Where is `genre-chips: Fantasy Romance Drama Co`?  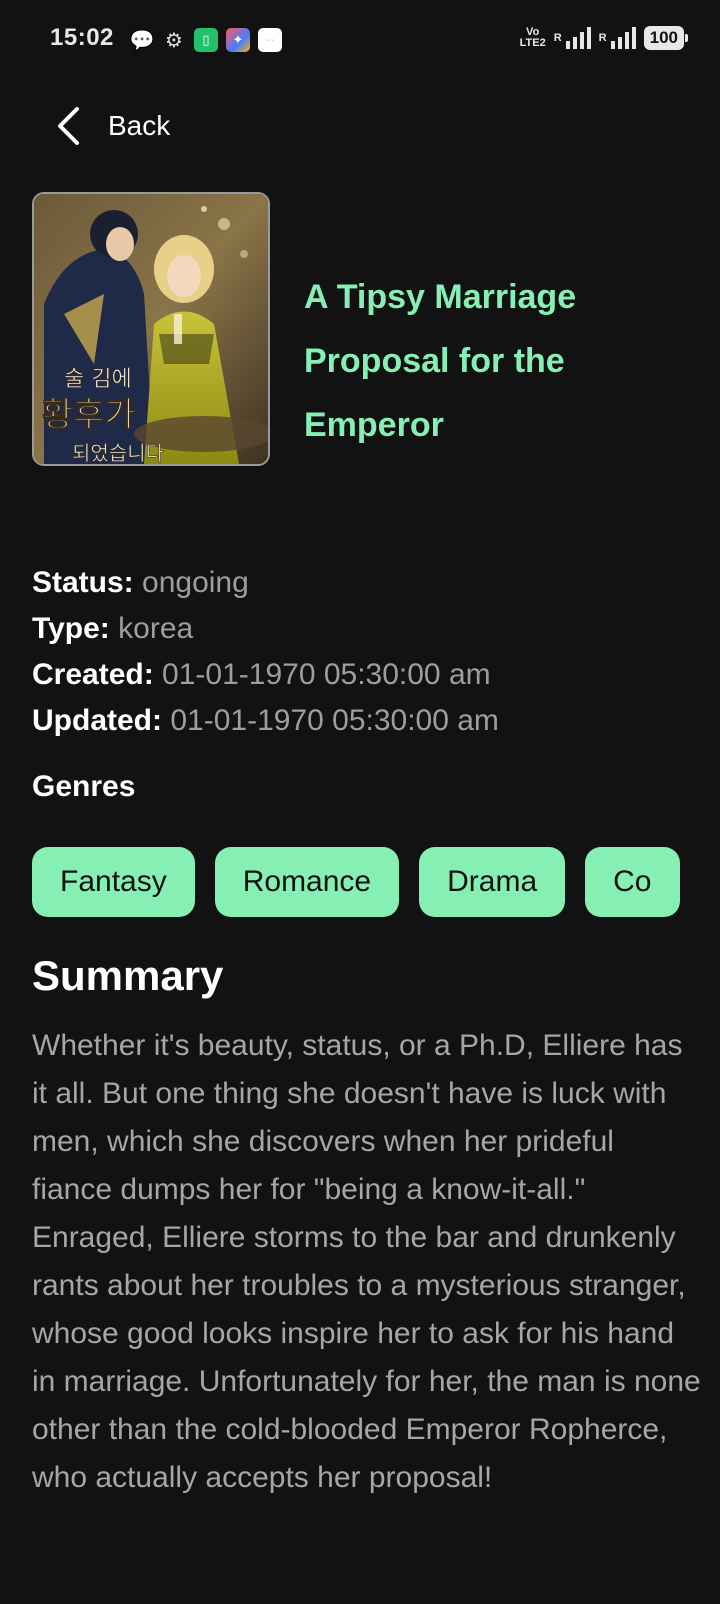
genre-chips: Fantasy Romance Drama Co is located at coordinates (360, 882).